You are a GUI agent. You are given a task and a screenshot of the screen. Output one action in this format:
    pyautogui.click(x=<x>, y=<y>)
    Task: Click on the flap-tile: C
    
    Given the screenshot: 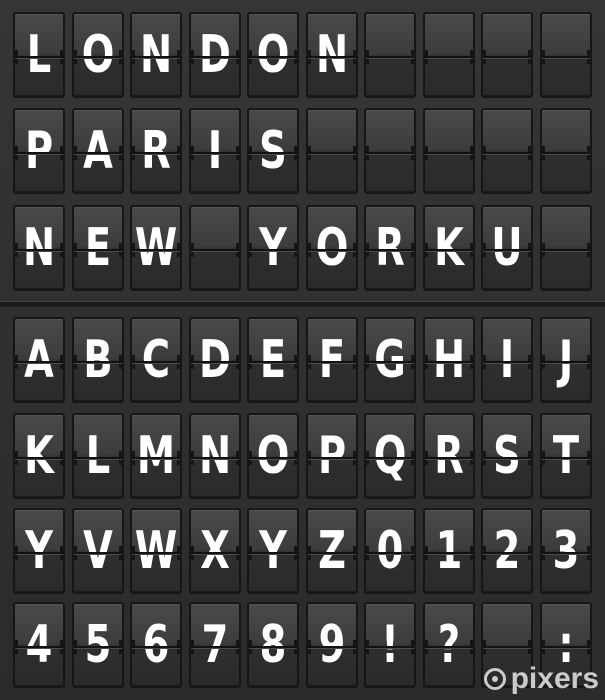 What is the action you would take?
    pyautogui.click(x=156, y=360)
    